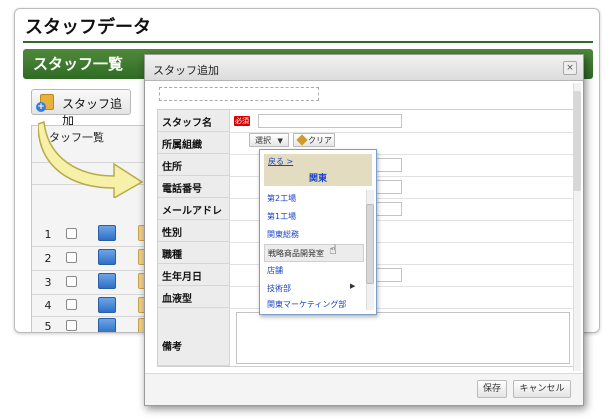 The image size is (610, 420). What do you see at coordinates (194, 121) in the screenshot?
I see `label-staff-name: スタッフ名` at bounding box center [194, 121].